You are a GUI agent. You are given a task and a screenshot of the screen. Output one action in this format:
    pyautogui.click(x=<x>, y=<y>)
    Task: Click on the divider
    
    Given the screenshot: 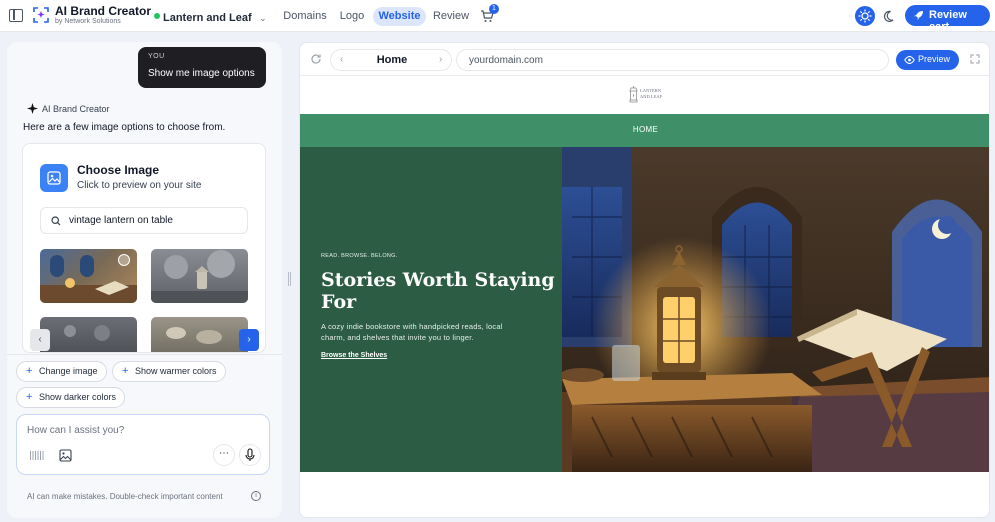 What is the action you would take?
    pyautogui.click(x=144, y=354)
    